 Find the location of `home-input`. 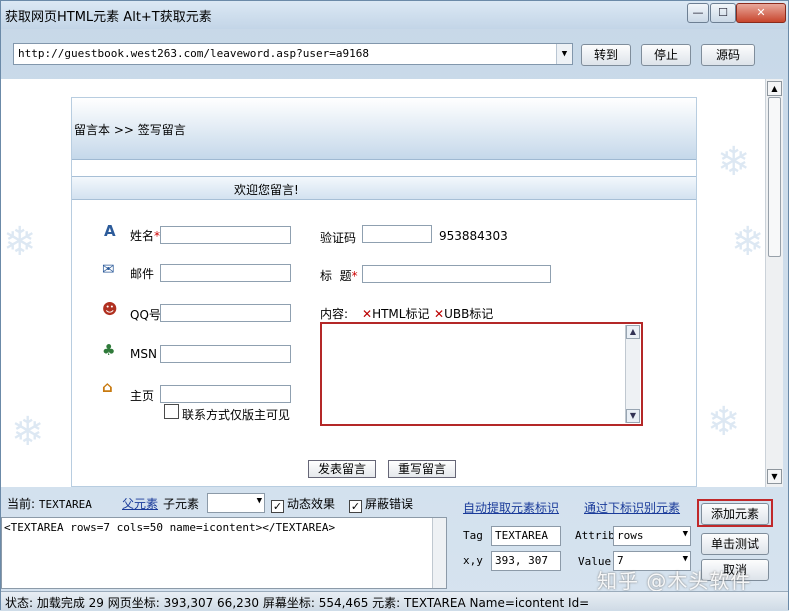

home-input is located at coordinates (225, 394).